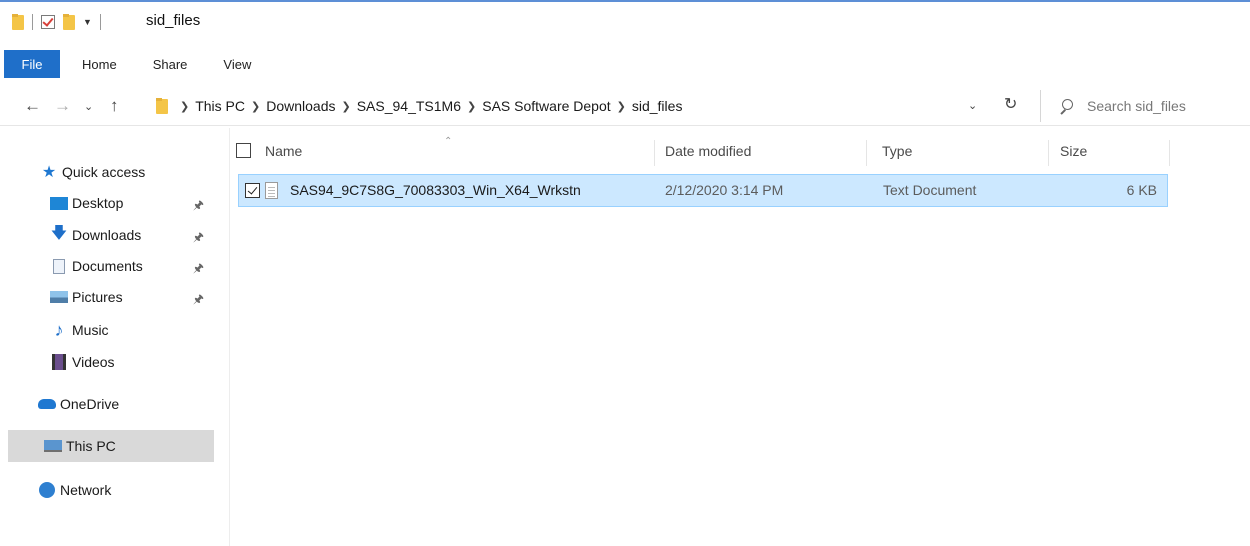 Image resolution: width=1250 pixels, height=546 pixels. I want to click on downloads-icon: 🡇, so click(59, 233).